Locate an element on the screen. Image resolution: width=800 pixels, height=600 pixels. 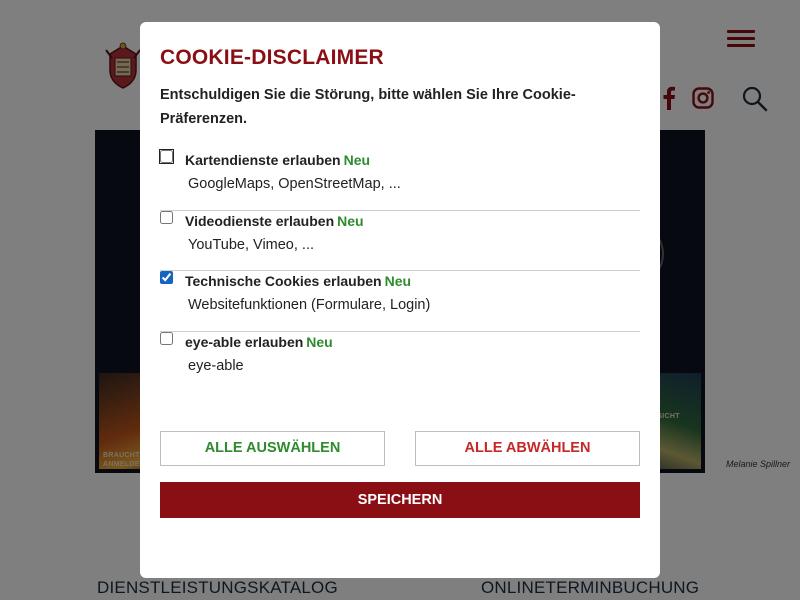
dialog-title: COOKIE-DISCLAIMER is located at coordinates (272, 57).